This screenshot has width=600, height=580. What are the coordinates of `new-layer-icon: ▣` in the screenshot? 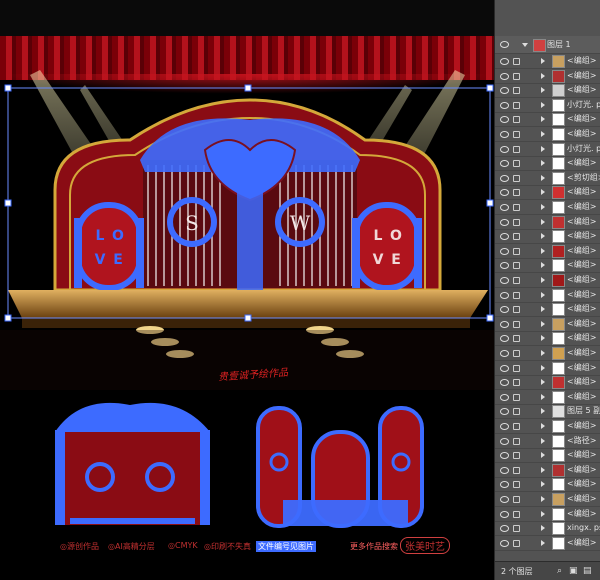 It's located at (573, 571).